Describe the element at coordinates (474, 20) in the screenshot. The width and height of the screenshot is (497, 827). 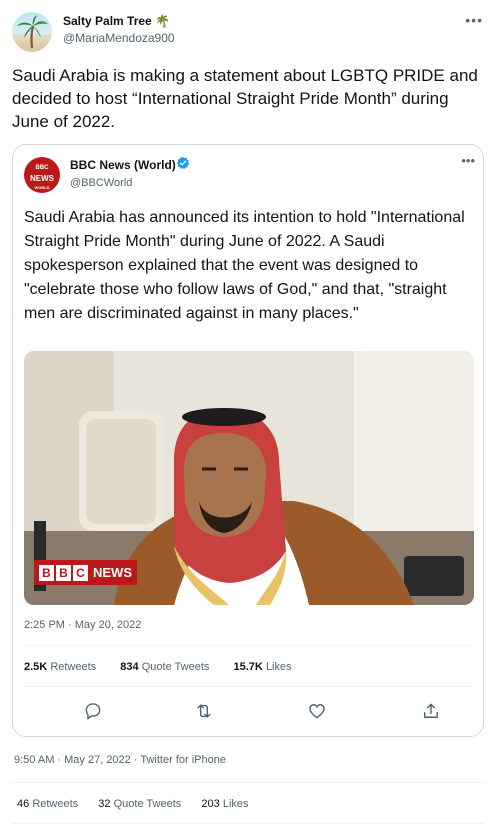
I see `more-icon: •••` at that location.